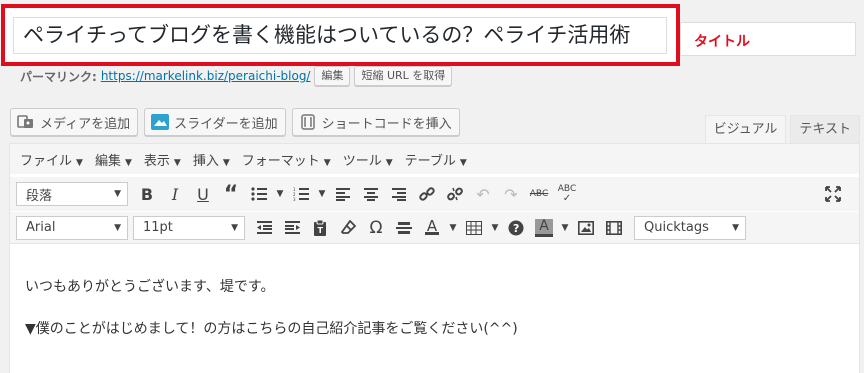 The height and width of the screenshot is (373, 864). I want to click on format-select-value: 段落, so click(39, 196).